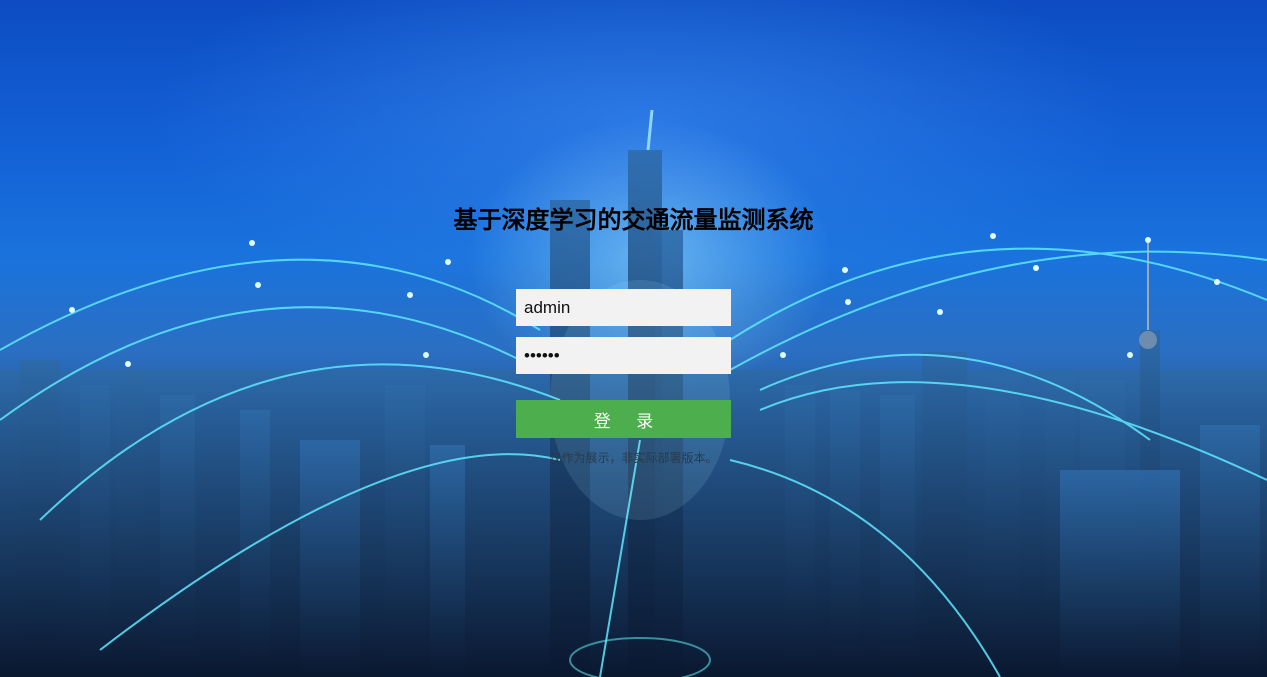  Describe the element at coordinates (623, 307) in the screenshot. I see `username-input` at that location.